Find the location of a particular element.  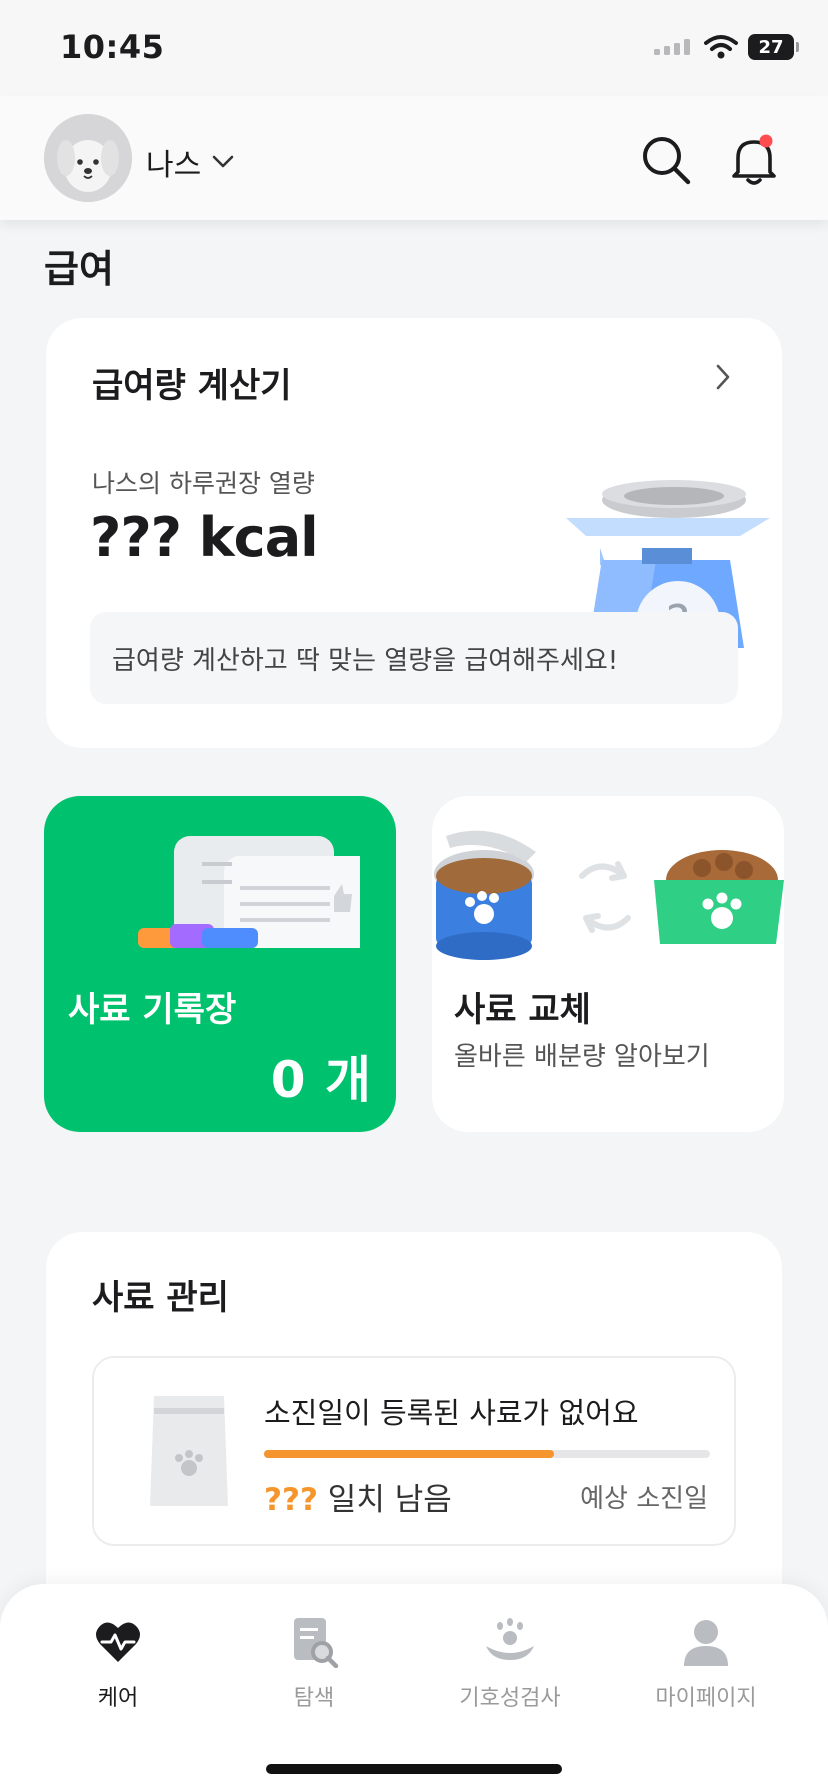

food-depletion-item: 소진일이 등록된 사료가 없어요 ??? 일치 남음 예상 소진일 is located at coordinates (414, 1451).